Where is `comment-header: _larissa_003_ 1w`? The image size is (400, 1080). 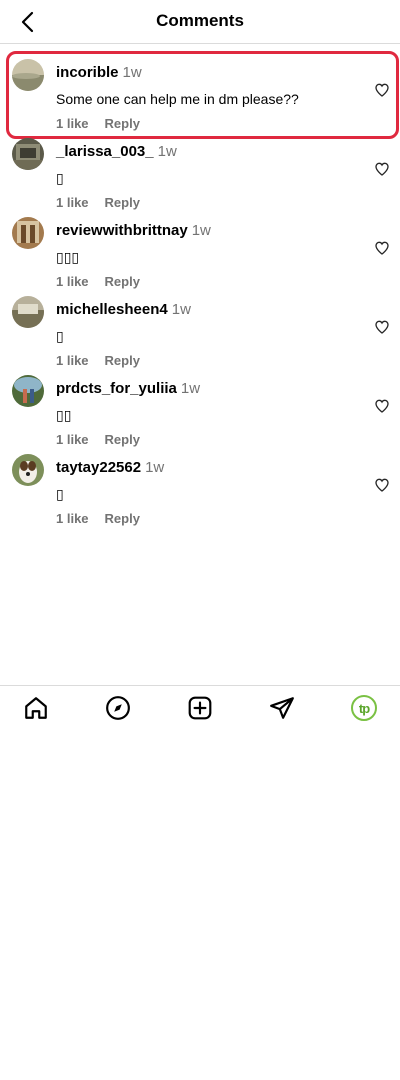
comment-header: _larissa_003_ 1w is located at coordinates (116, 151).